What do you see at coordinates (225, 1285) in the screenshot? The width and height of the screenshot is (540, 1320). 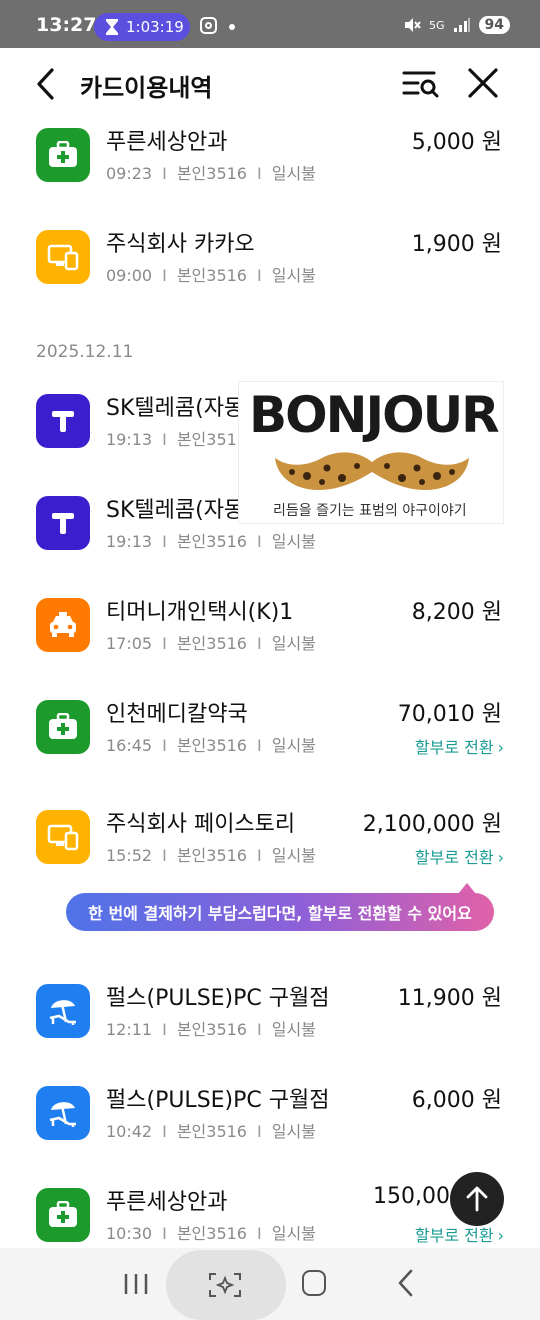 I see `capture-icon` at bounding box center [225, 1285].